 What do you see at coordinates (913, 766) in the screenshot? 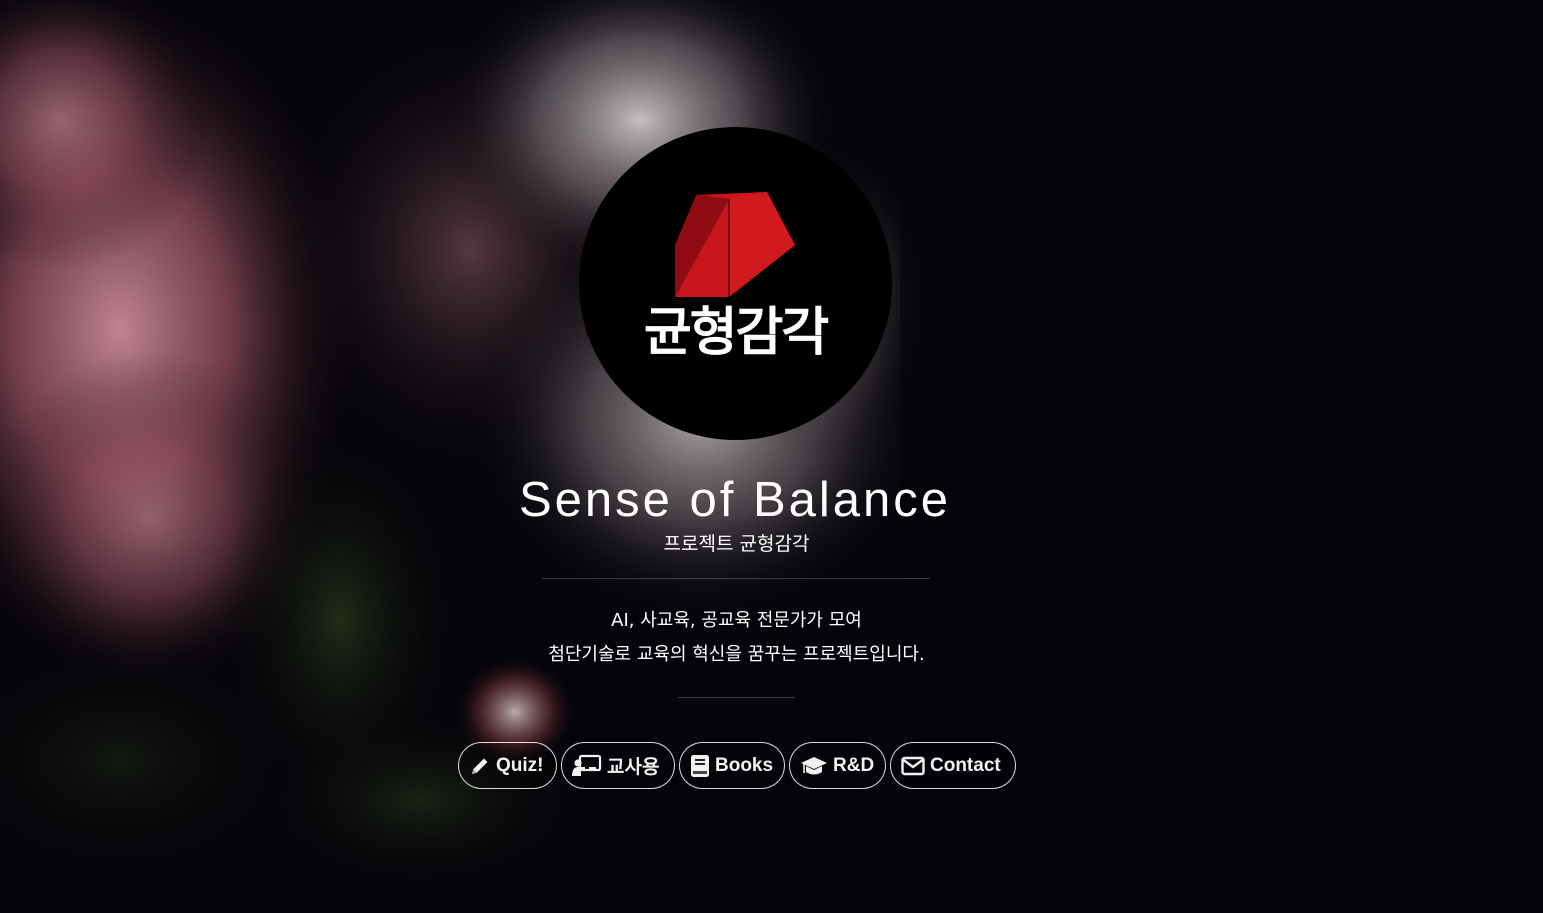
I see `envelope-icon` at bounding box center [913, 766].